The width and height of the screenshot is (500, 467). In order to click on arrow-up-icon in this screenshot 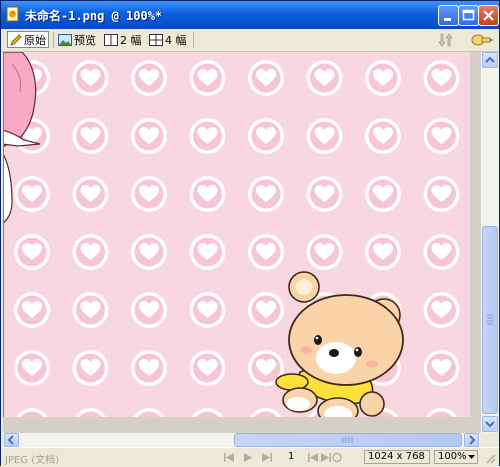, I will do `click(490, 59)`.